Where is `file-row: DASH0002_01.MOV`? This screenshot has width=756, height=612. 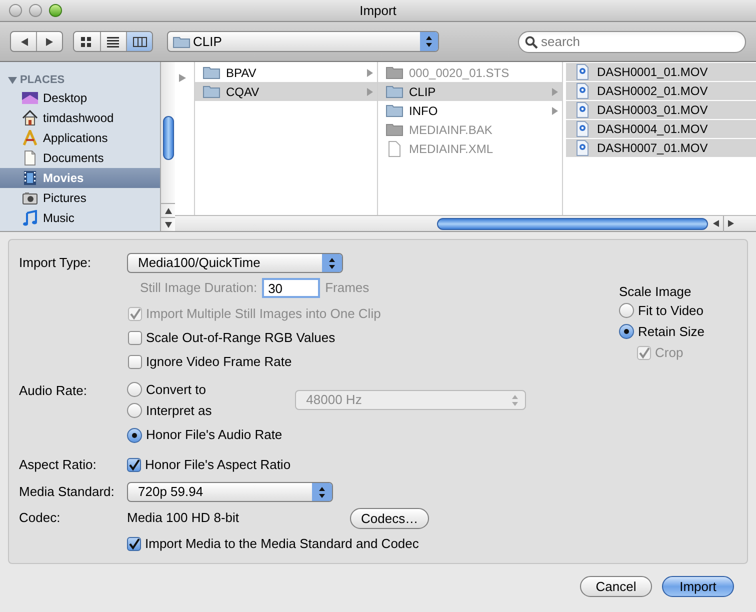
file-row: DASH0002_01.MOV is located at coordinates (661, 91).